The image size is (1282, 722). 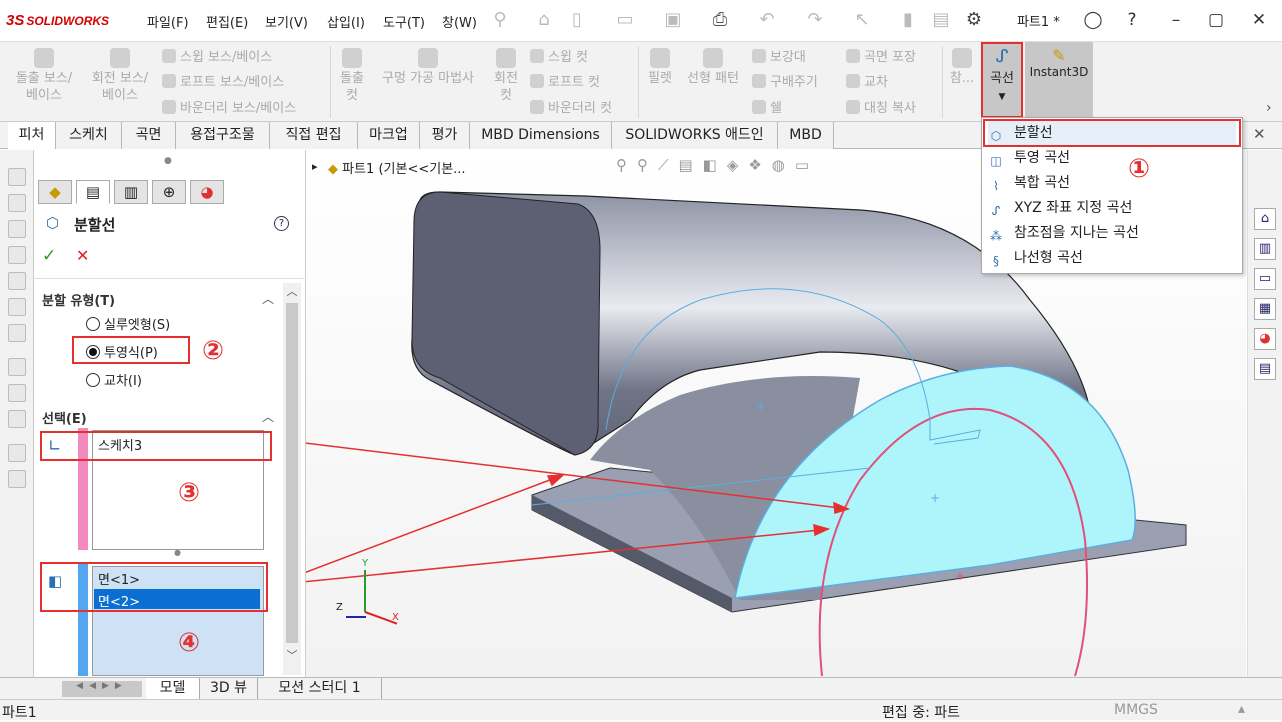 I want to click on option-intersection: 교차(I), so click(x=114, y=379).